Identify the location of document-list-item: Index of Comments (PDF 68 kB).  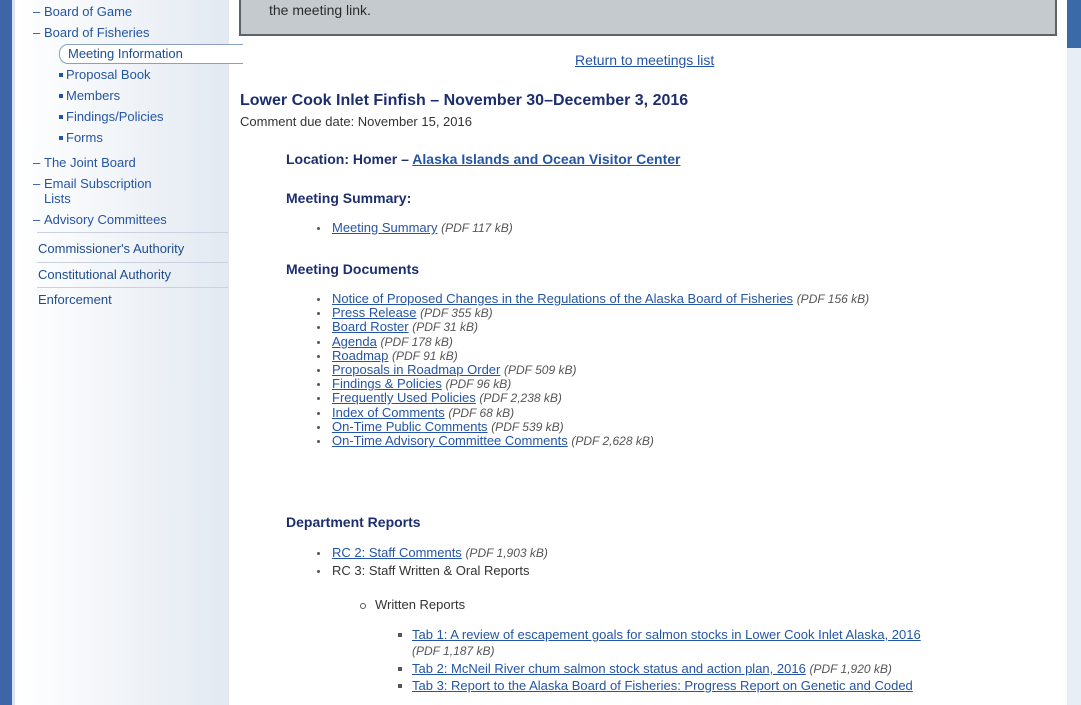
(423, 412).